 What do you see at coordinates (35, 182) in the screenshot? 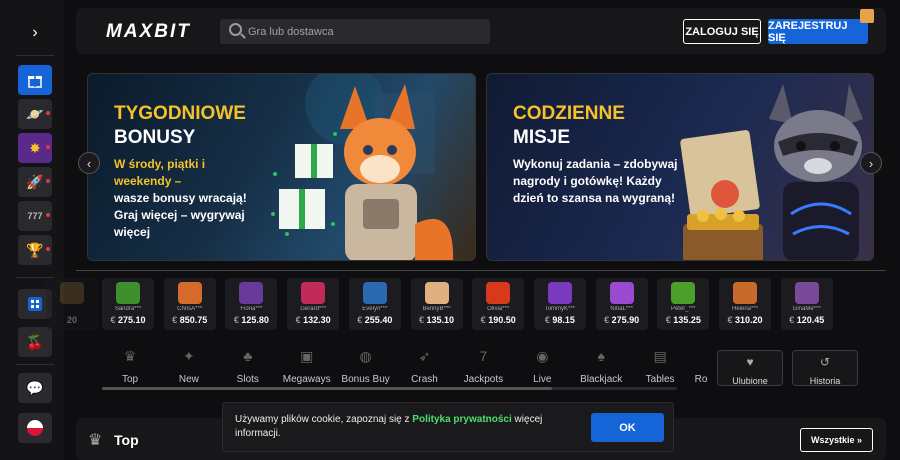
I see `sidebar-item-crash: 🚀` at bounding box center [35, 182].